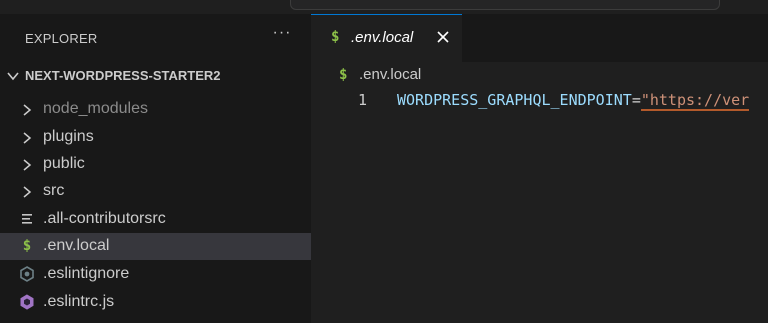 The image size is (768, 323). What do you see at coordinates (505, 5) in the screenshot?
I see `command-center` at bounding box center [505, 5].